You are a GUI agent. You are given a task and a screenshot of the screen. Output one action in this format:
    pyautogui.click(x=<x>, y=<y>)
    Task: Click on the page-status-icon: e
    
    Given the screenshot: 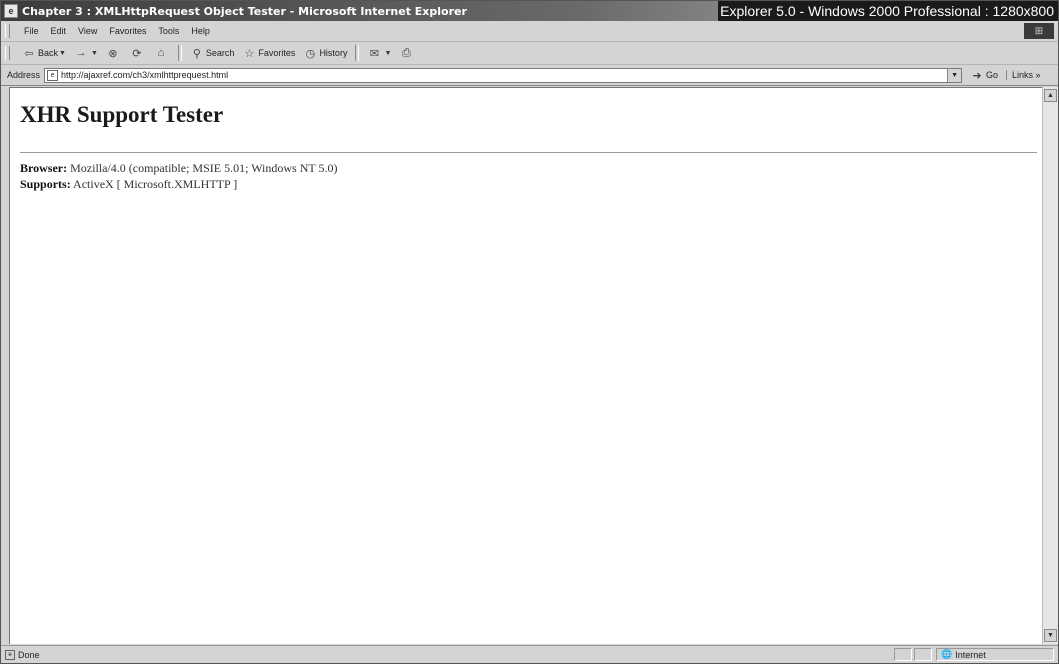 What is the action you would take?
    pyautogui.click(x=10, y=654)
    